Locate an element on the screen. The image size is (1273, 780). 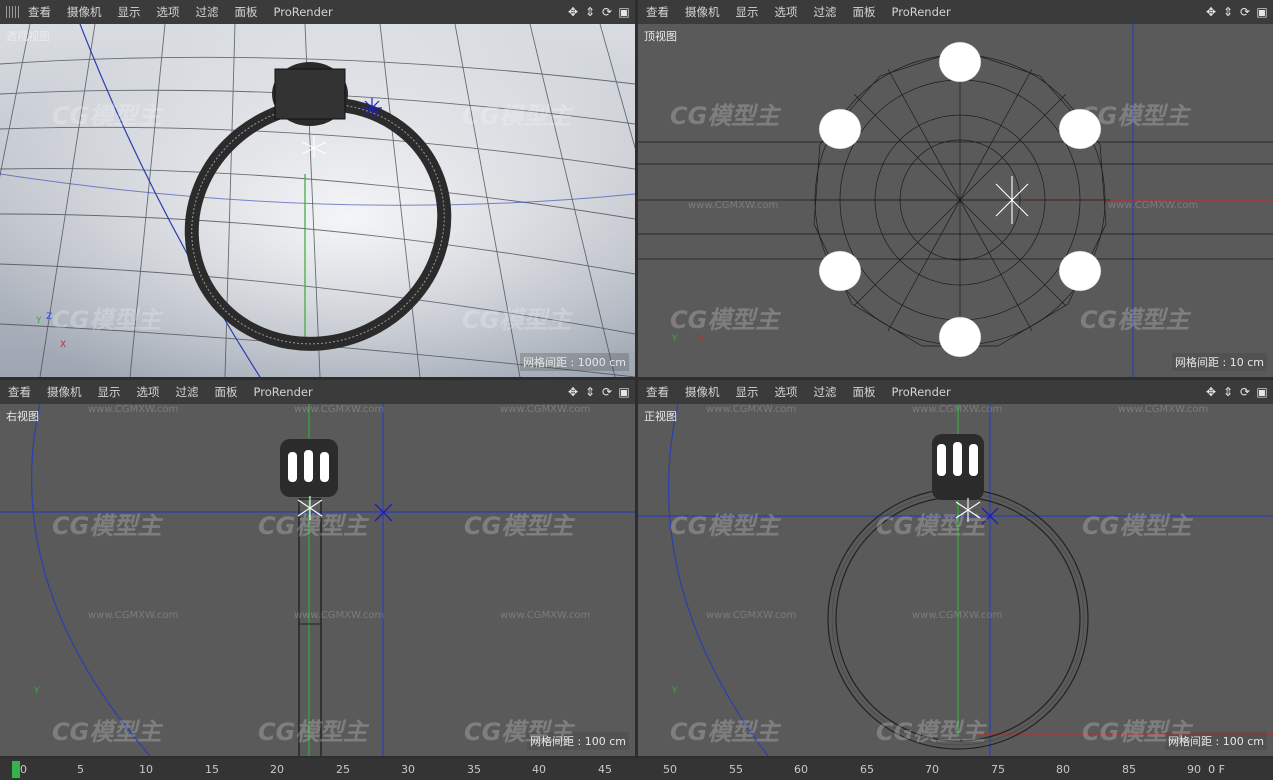
timeline-tick: 30 is located at coordinates (408, 769).